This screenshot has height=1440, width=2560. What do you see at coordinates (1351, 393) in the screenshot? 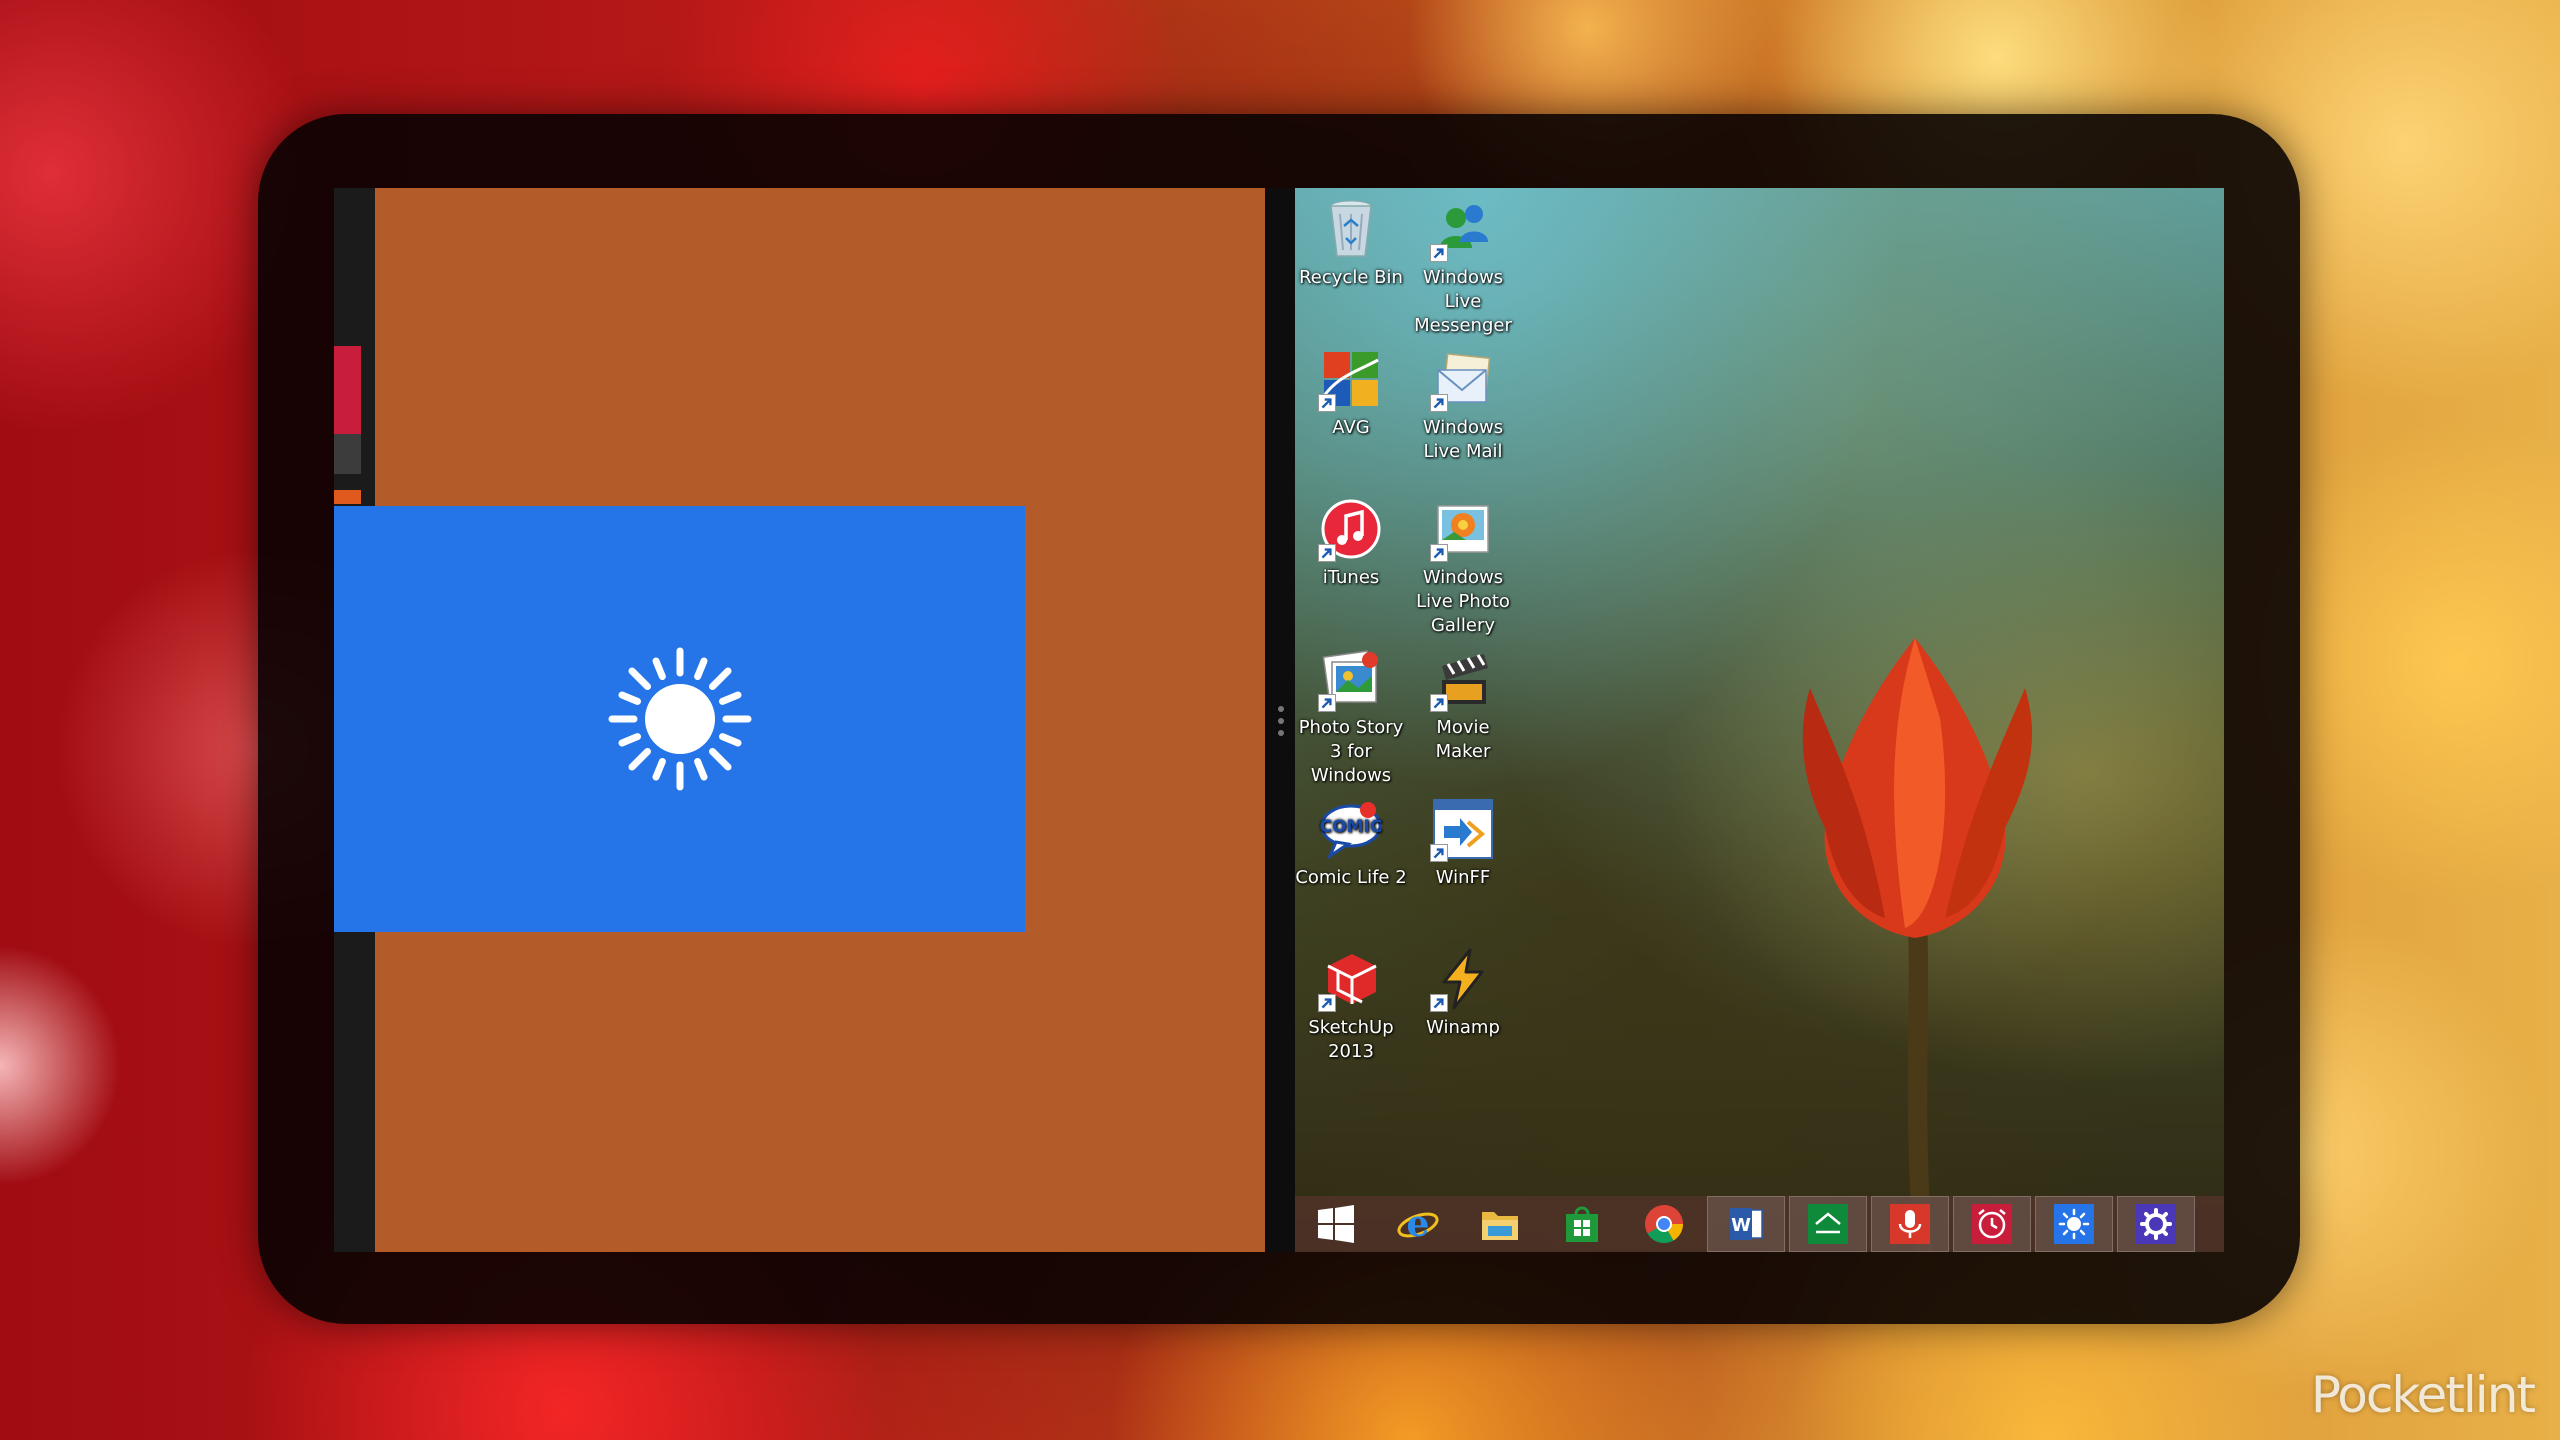
I see `avg-shortcut: AVG` at bounding box center [1351, 393].